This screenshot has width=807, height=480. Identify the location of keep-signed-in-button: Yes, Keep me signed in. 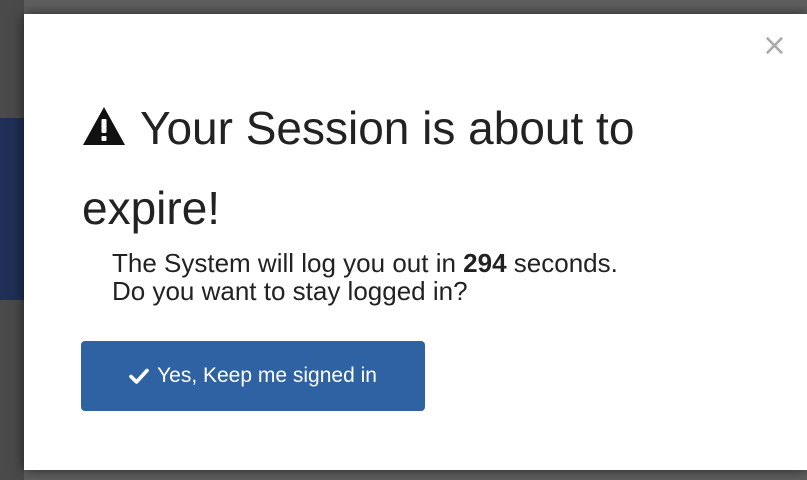
(253, 376).